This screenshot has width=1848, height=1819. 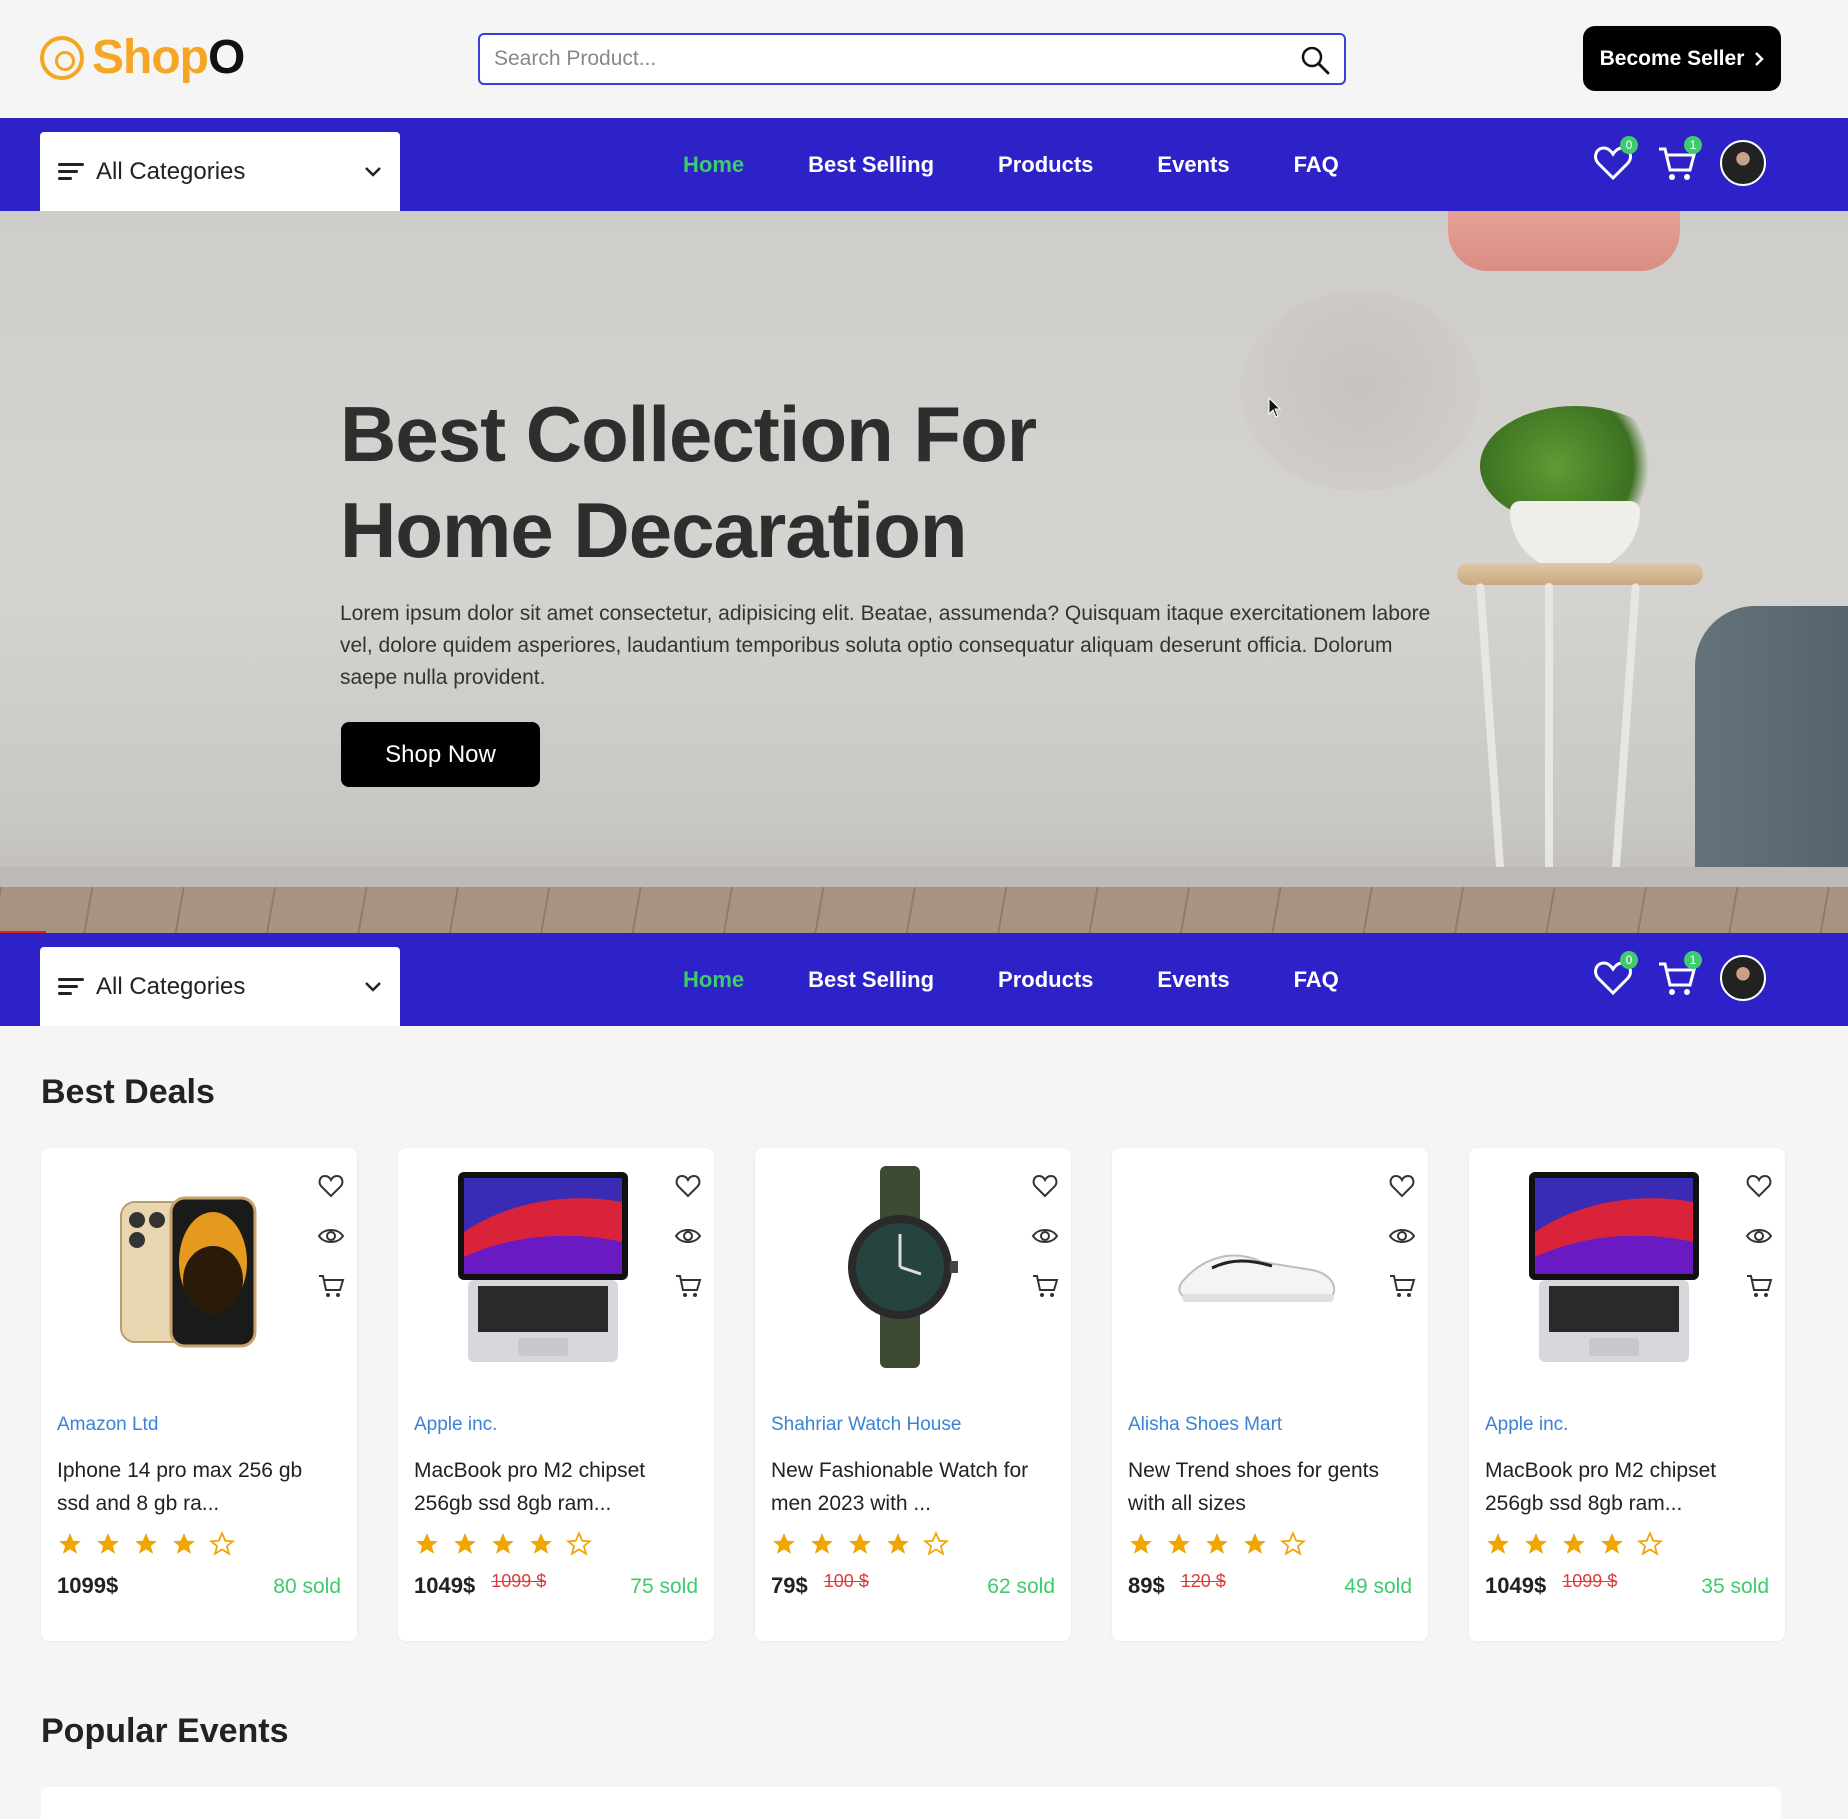 I want to click on side-table-decoration, so click(x=1580, y=574).